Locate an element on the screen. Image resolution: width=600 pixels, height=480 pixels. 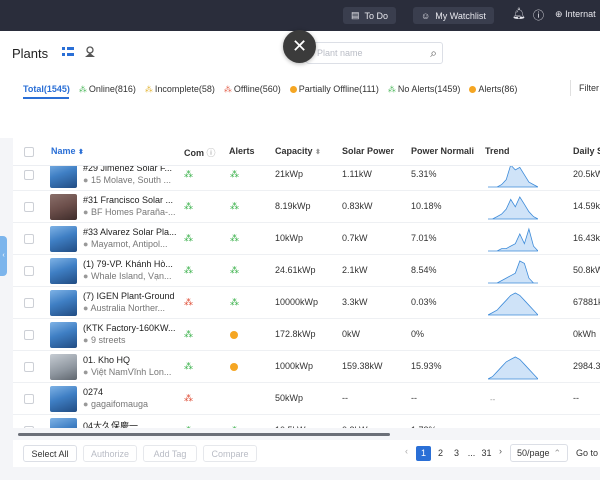
table-row: 0274 ● gagaifomauga ⁂ 50kWp -- -- -- -- is located at coordinates (306, 399).